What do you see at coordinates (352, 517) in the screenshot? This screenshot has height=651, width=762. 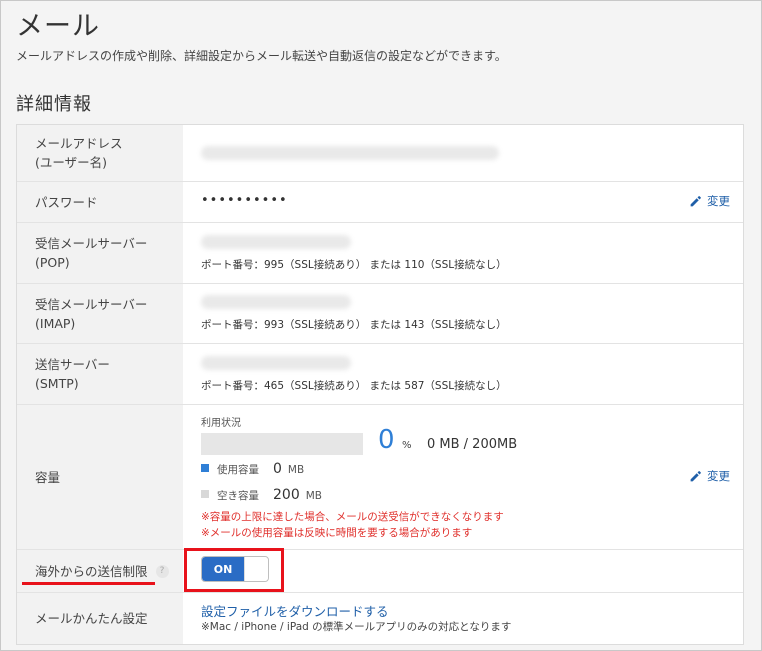 I see `capacity-warning-1: ※容量の上限に達した場合、メールの送受信ができなくなります` at bounding box center [352, 517].